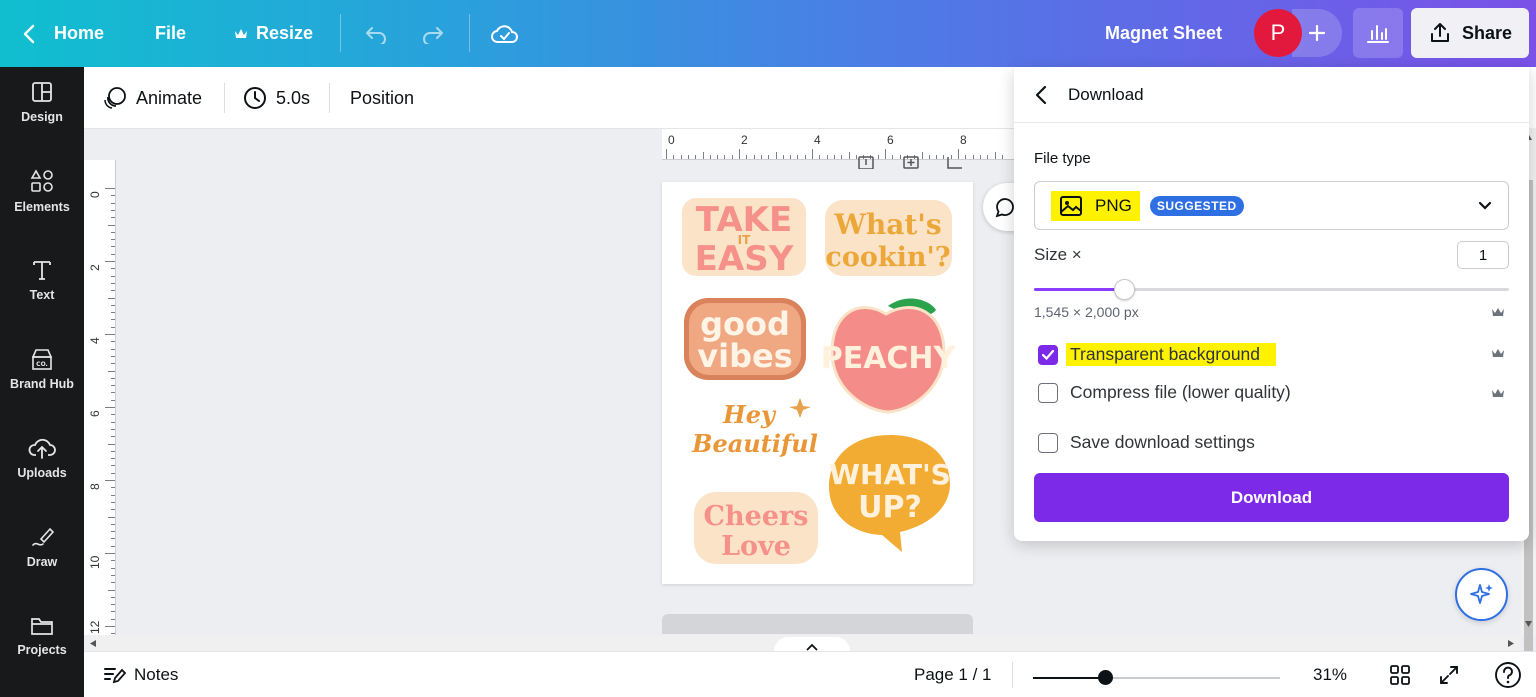 The image size is (1536, 697). What do you see at coordinates (42, 359) in the screenshot?
I see `brand-icon: CO.` at bounding box center [42, 359].